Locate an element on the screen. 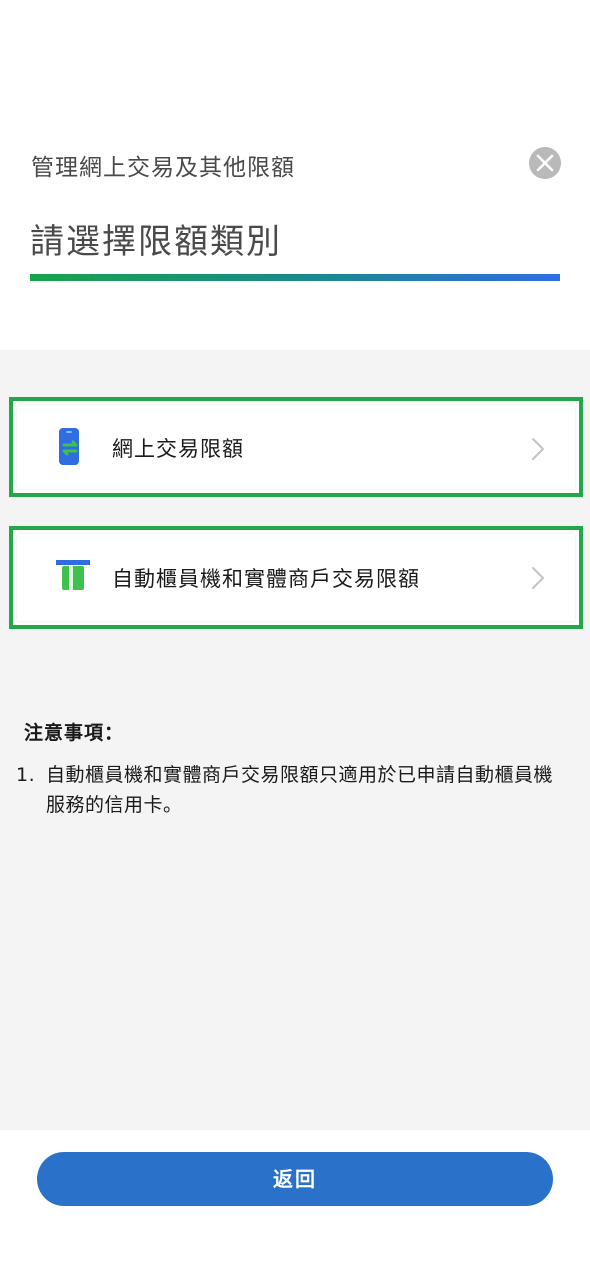  note-number: 1. is located at coordinates (26, 775).